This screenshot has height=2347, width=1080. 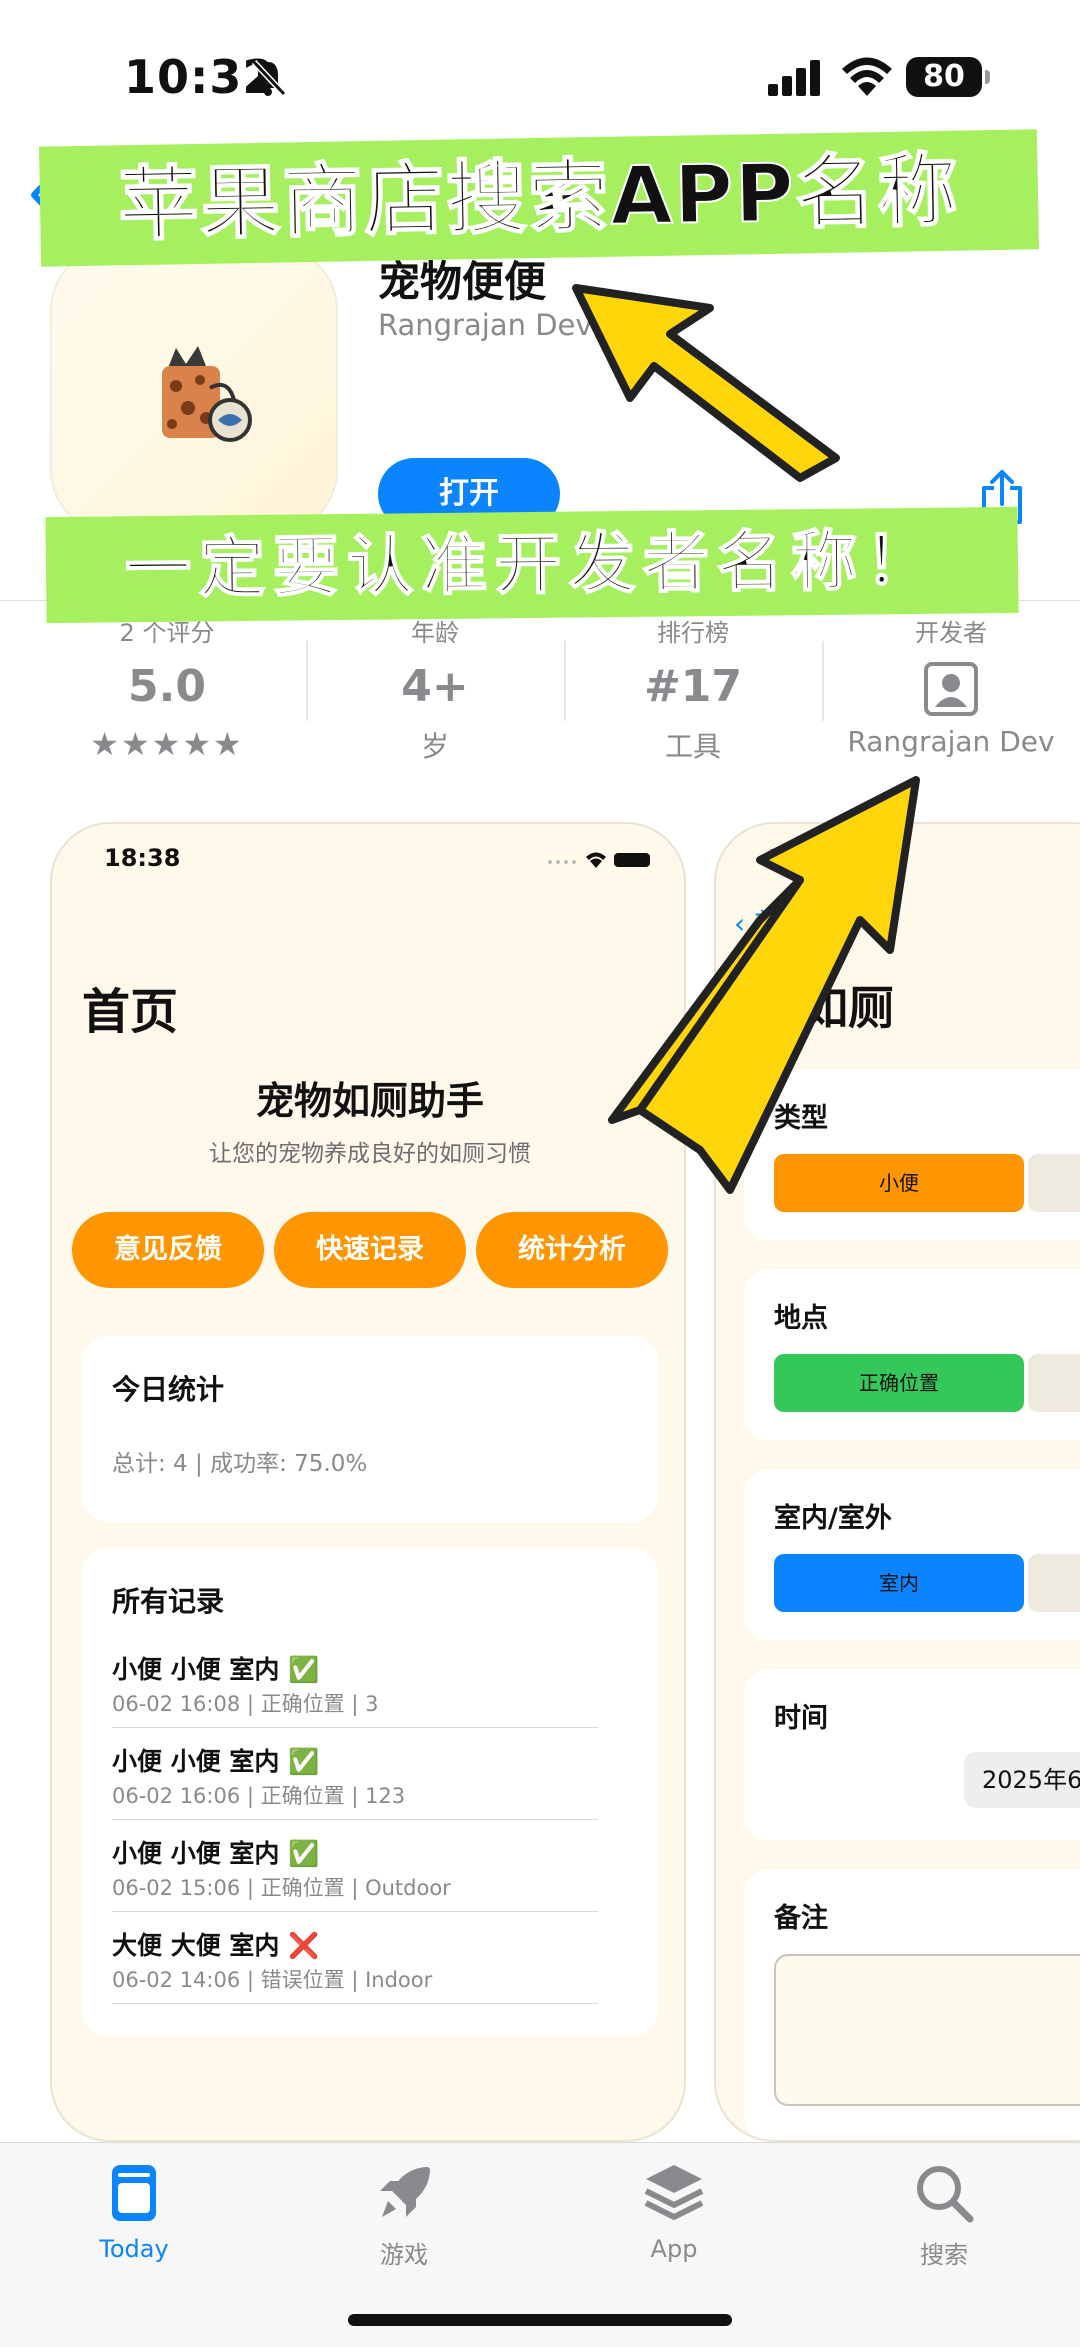 What do you see at coordinates (168, 1389) in the screenshot?
I see `today-stats-title: 今日统计` at bounding box center [168, 1389].